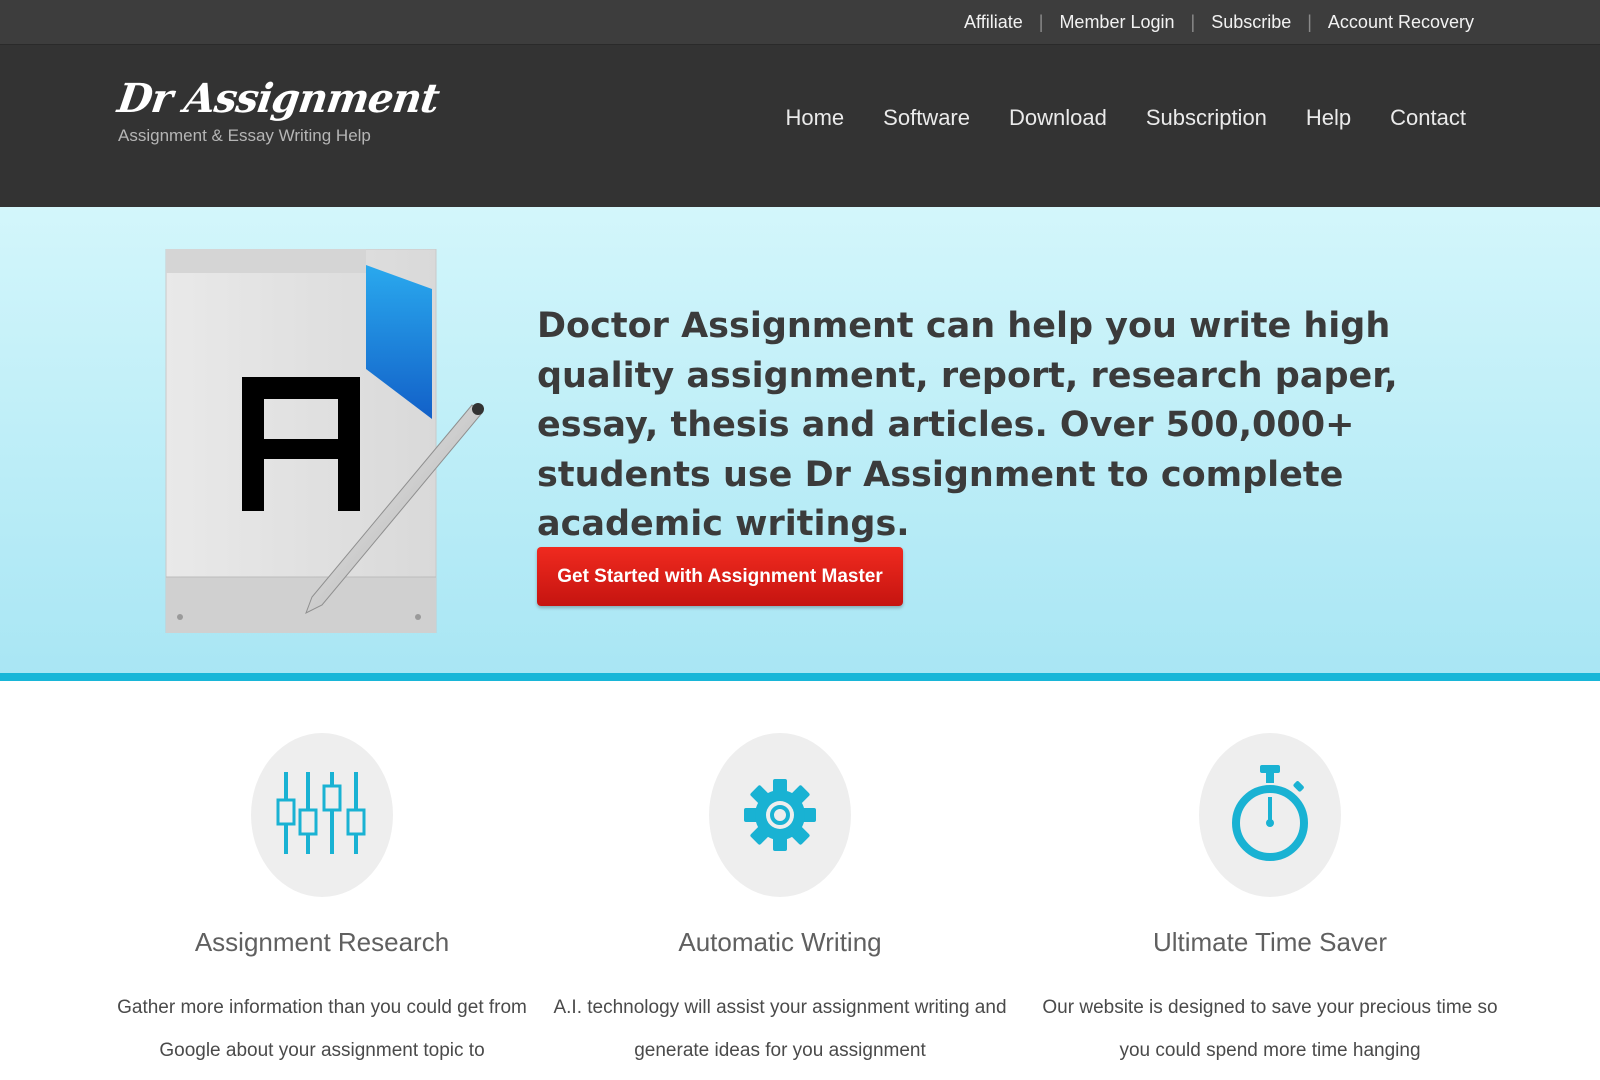 The height and width of the screenshot is (1080, 1600). What do you see at coordinates (926, 118) in the screenshot?
I see `nav-software: Software` at bounding box center [926, 118].